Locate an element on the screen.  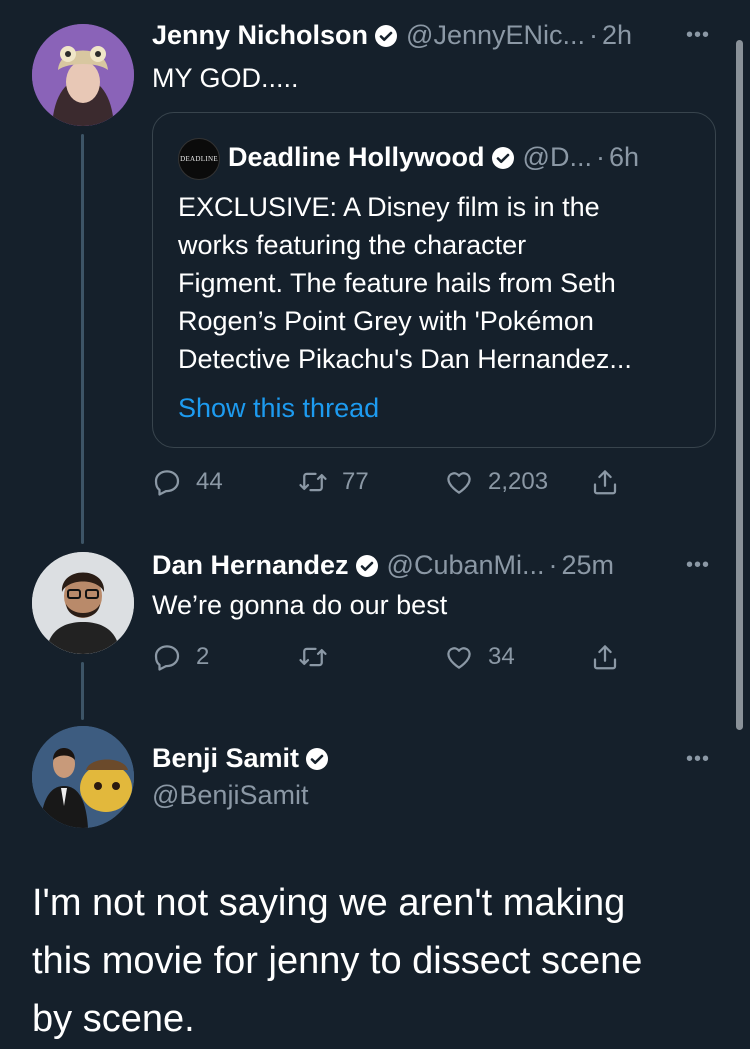
tweet-text-line: I'm not not saying we aren't making is located at coordinates (329, 903).